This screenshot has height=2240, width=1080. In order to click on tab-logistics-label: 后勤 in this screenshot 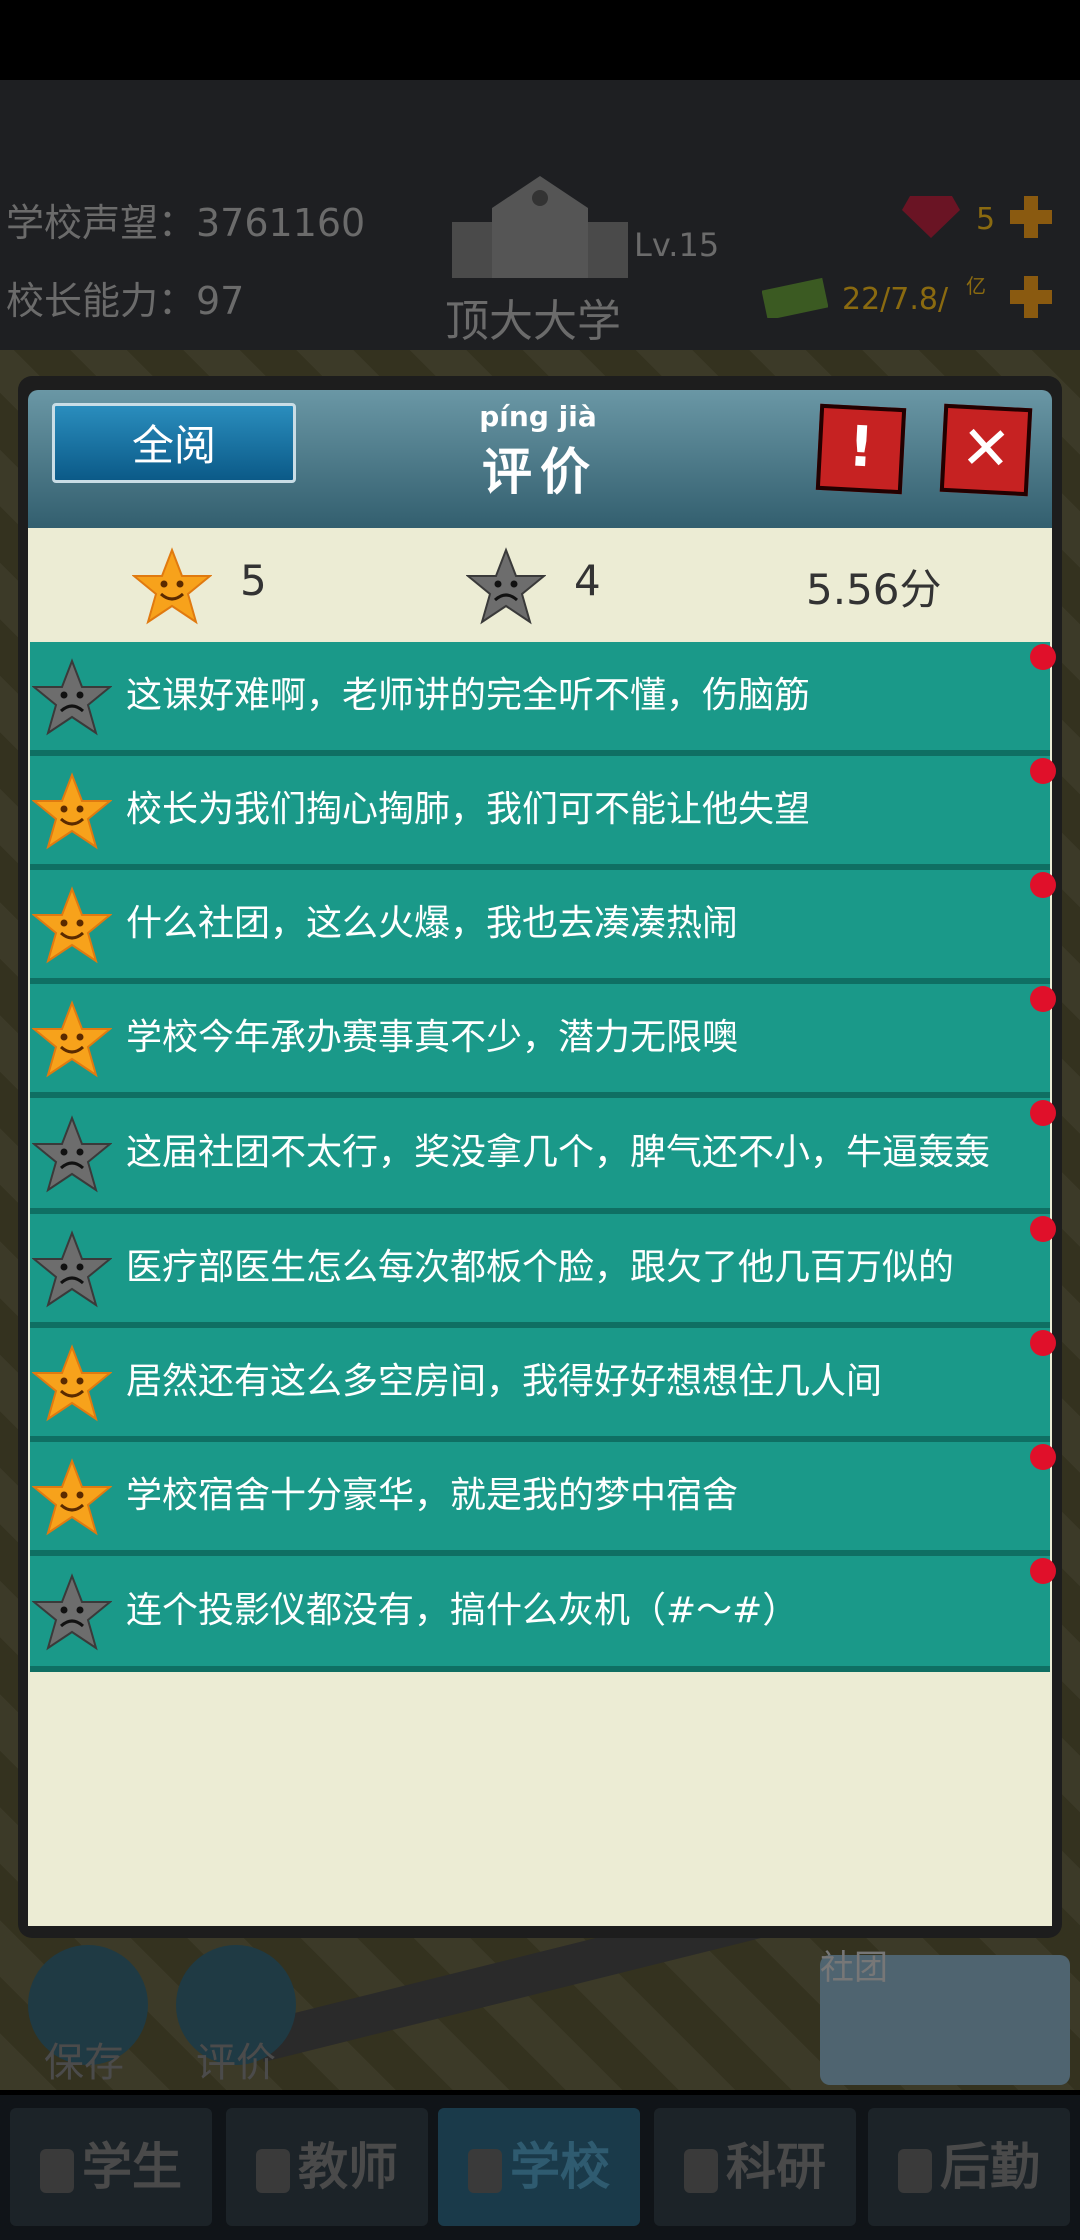, I will do `click(990, 2167)`.